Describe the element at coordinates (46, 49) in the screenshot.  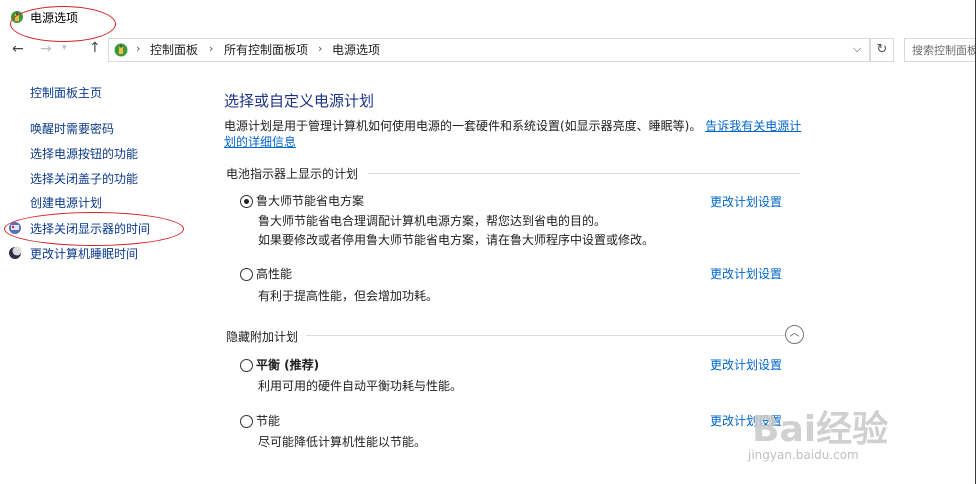
I see `forward-arrow-icon: →` at that location.